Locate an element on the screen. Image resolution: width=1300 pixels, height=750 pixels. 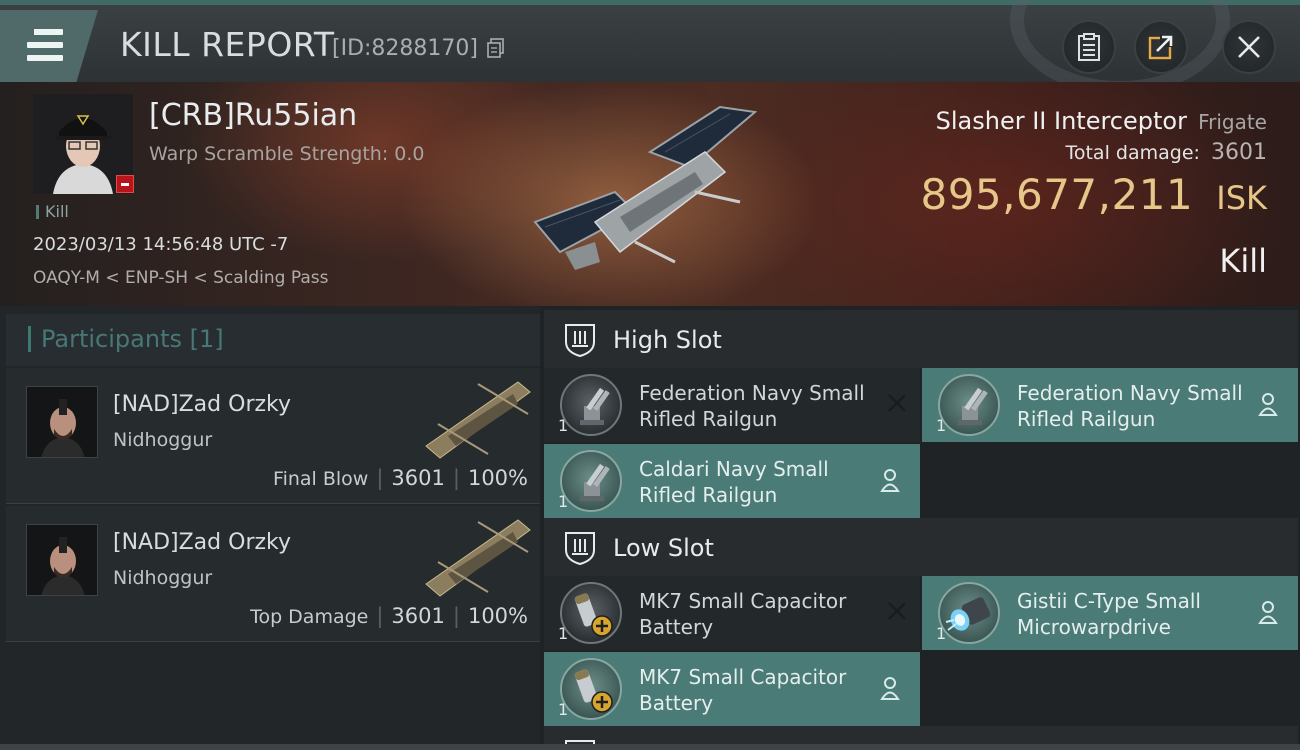
warp-scramble-strength: Warp Scramble Strength: 0.0 is located at coordinates (287, 154).